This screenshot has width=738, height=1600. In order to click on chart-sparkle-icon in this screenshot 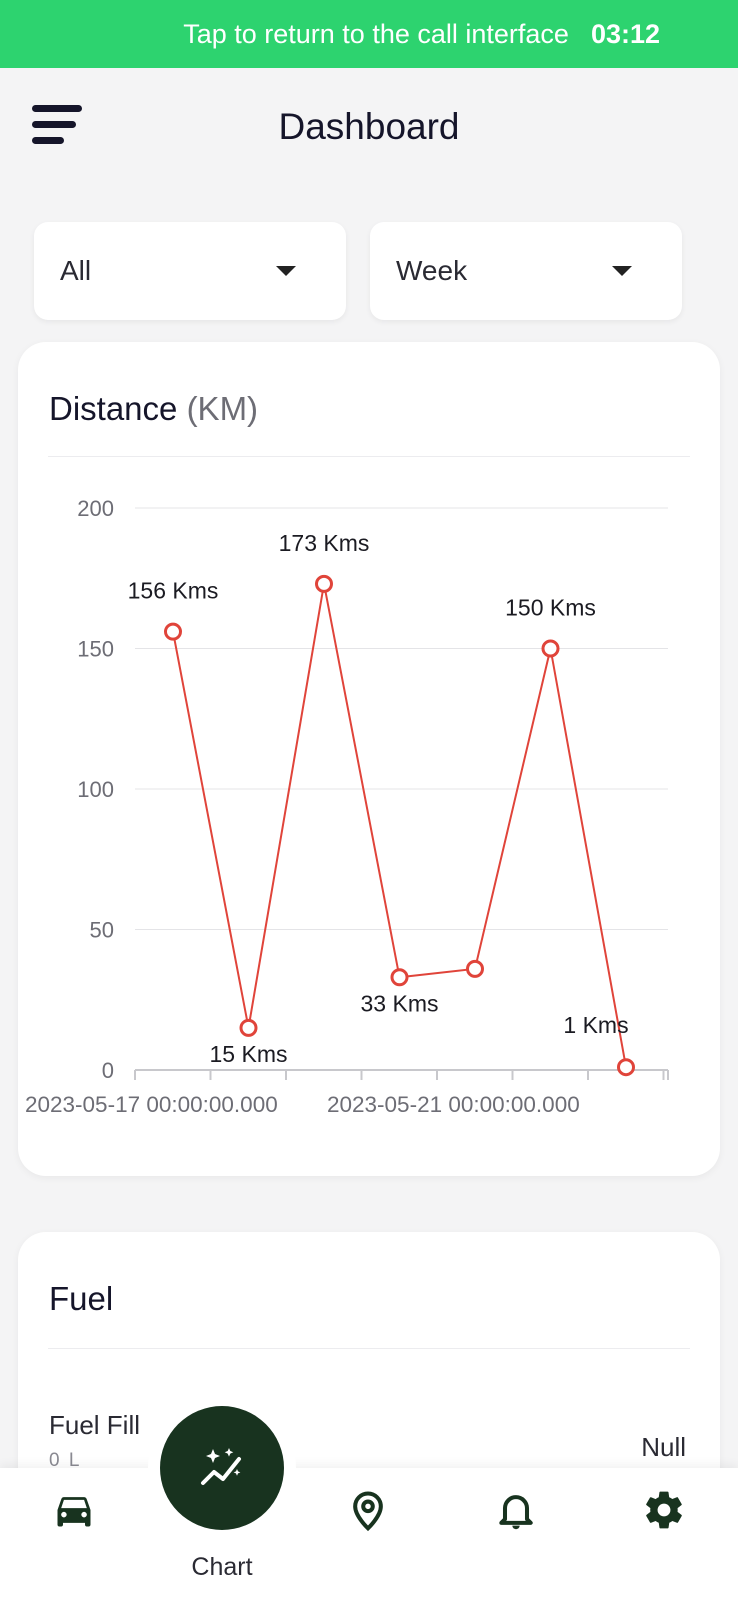, I will do `click(221, 1466)`.